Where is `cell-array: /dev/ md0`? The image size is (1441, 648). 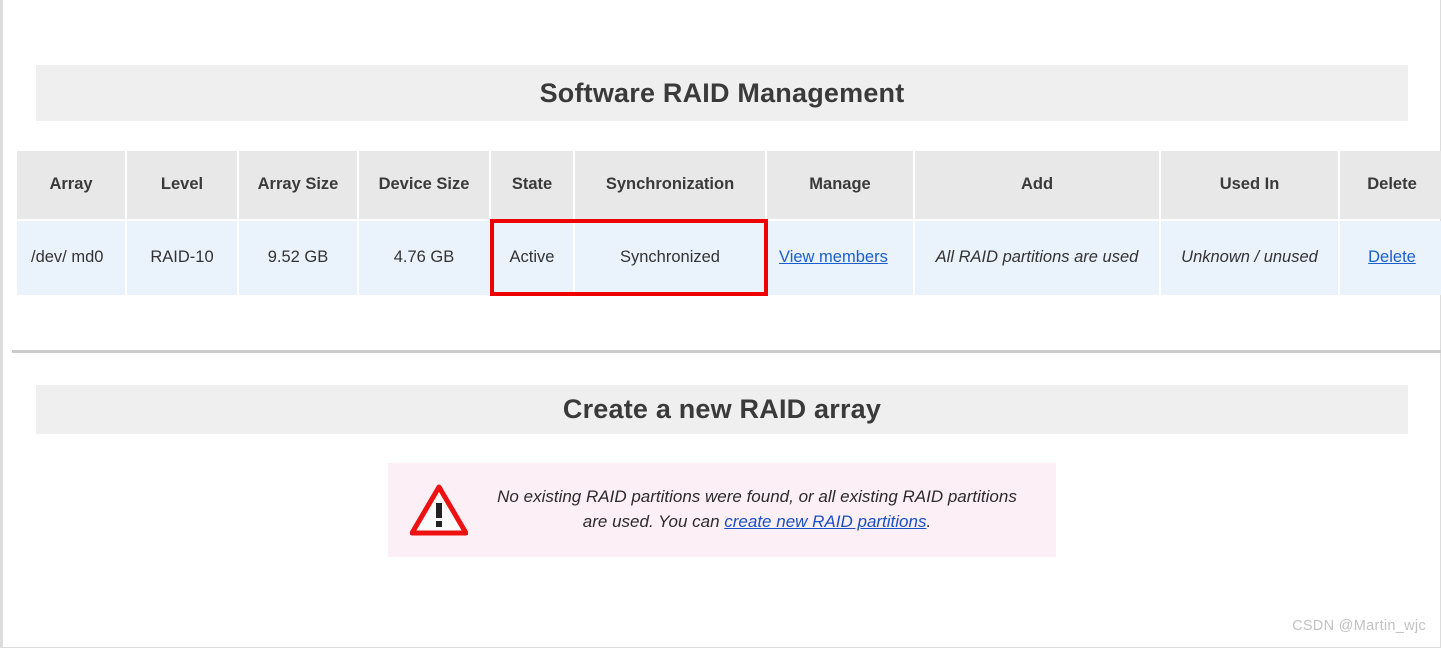 cell-array: /dev/ md0 is located at coordinates (71, 258).